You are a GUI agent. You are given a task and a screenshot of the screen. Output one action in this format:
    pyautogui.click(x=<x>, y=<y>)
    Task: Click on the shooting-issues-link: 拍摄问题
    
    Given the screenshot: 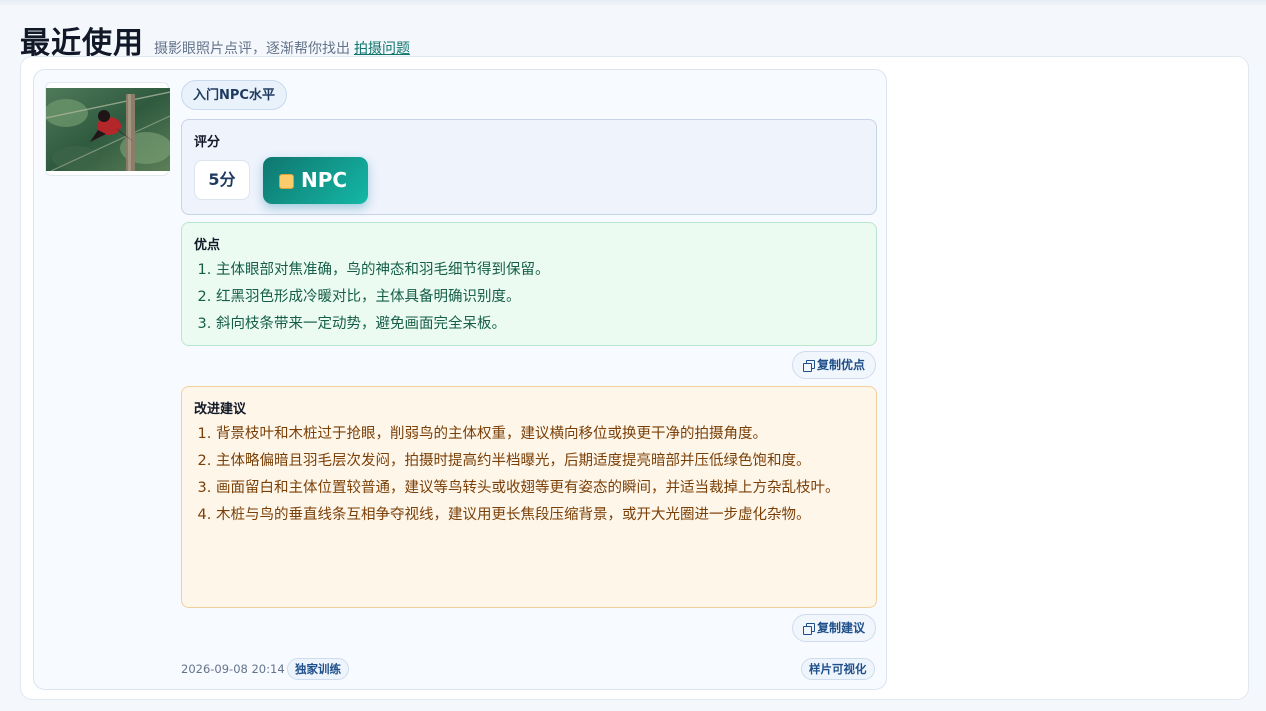 What is the action you would take?
    pyautogui.click(x=382, y=49)
    